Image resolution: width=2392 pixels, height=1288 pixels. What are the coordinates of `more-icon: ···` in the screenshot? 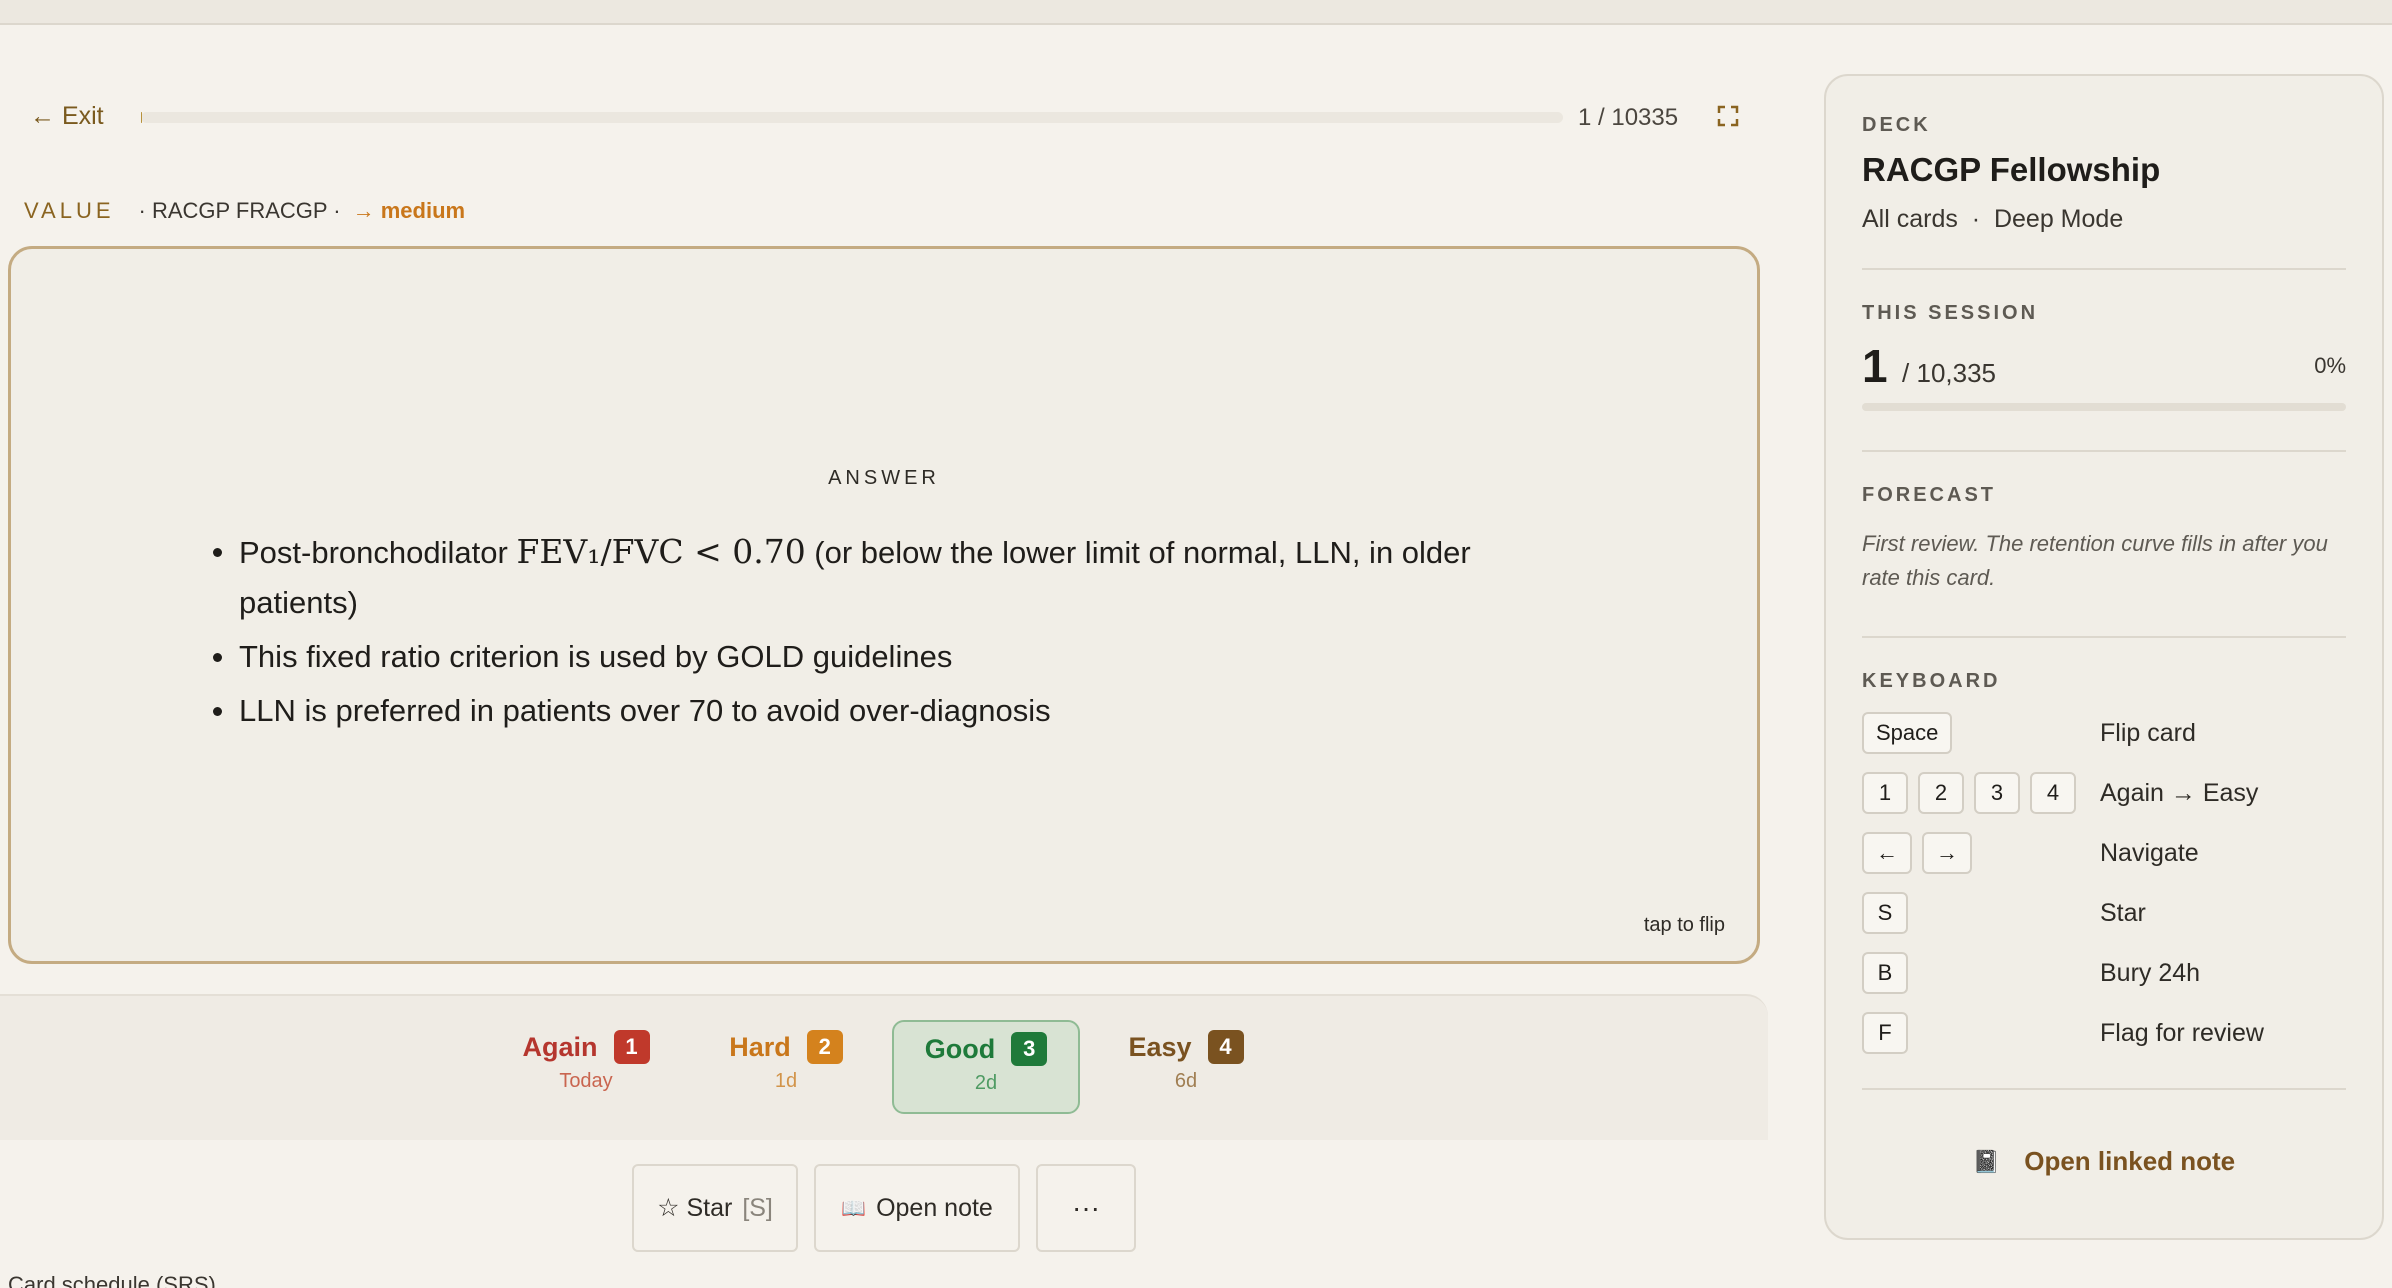 It's located at (1086, 1207).